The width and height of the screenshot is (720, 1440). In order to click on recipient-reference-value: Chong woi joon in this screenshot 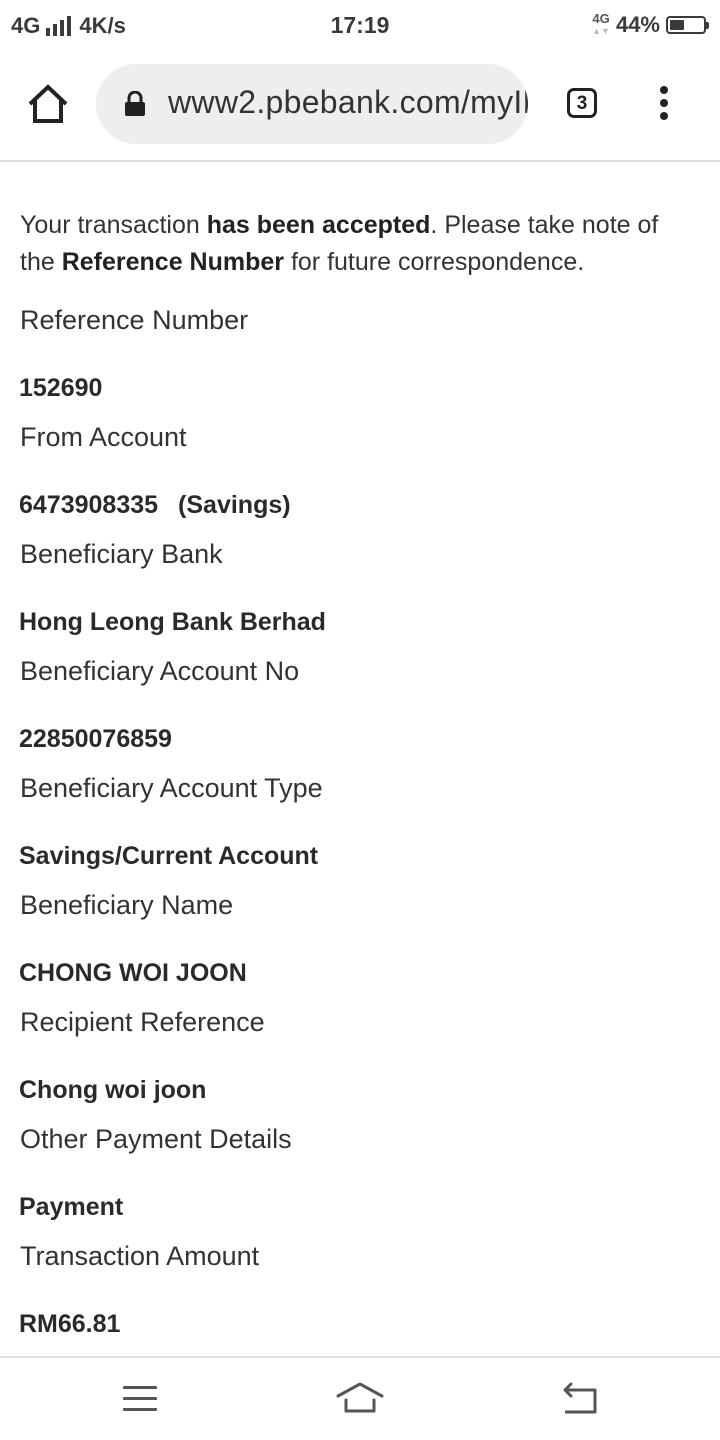, I will do `click(113, 1090)`.